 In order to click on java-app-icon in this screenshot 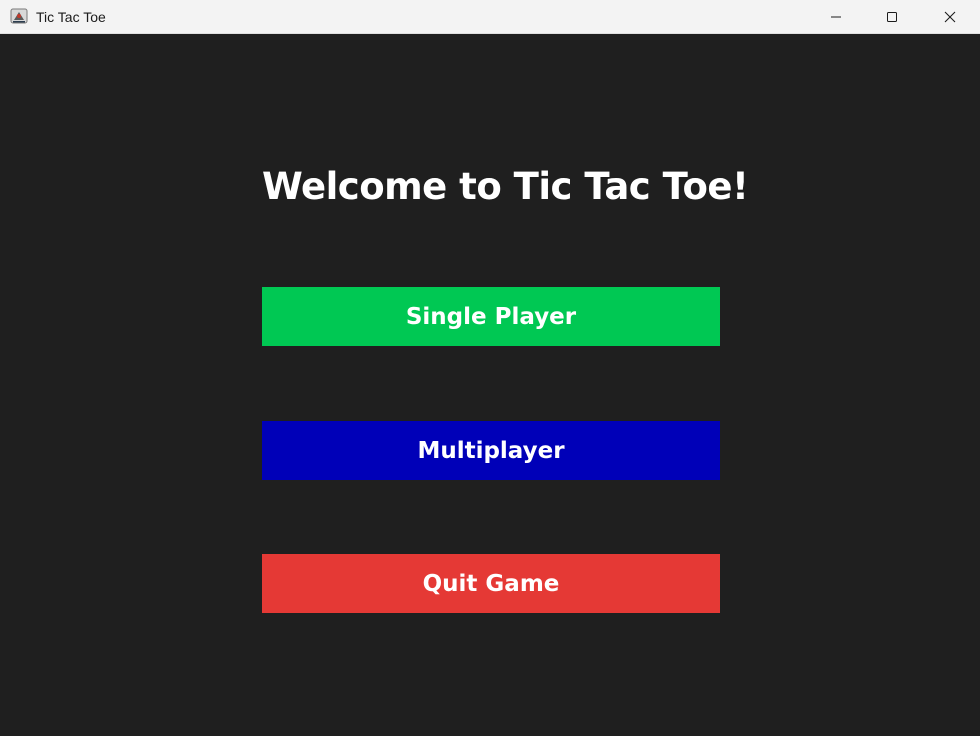, I will do `click(19, 16)`.